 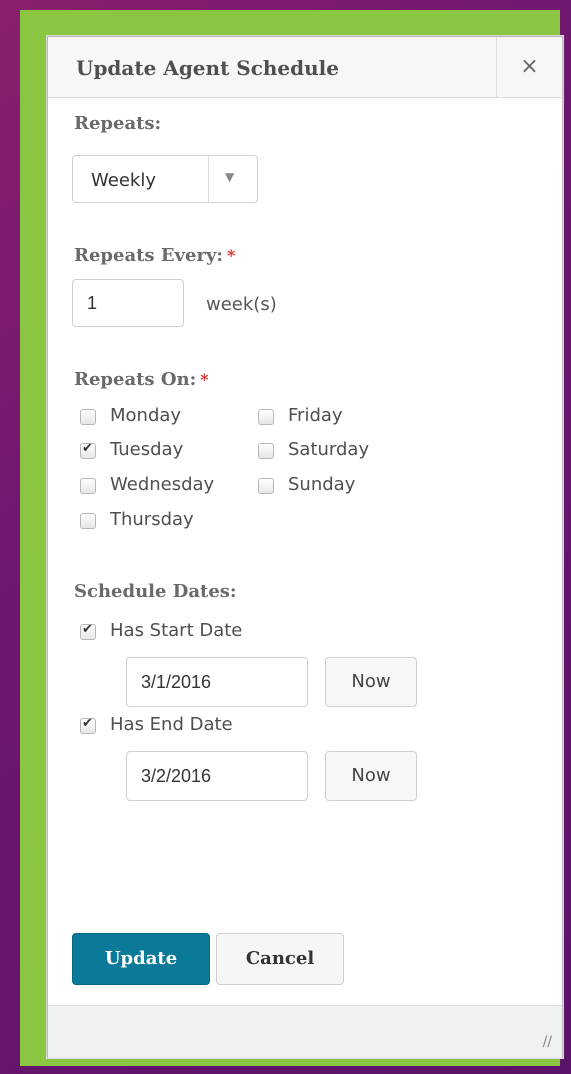 I want to click on dialog-footer: //, so click(x=305, y=1031).